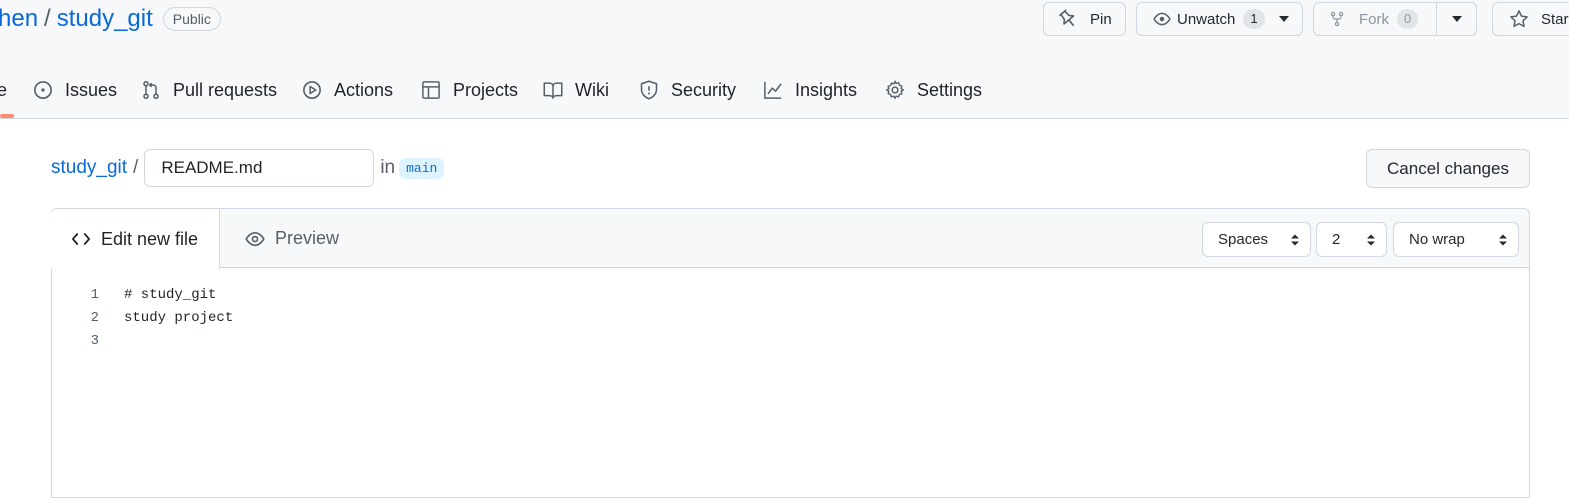  What do you see at coordinates (950, 89) in the screenshot?
I see `tab-settings-label: Settings` at bounding box center [950, 89].